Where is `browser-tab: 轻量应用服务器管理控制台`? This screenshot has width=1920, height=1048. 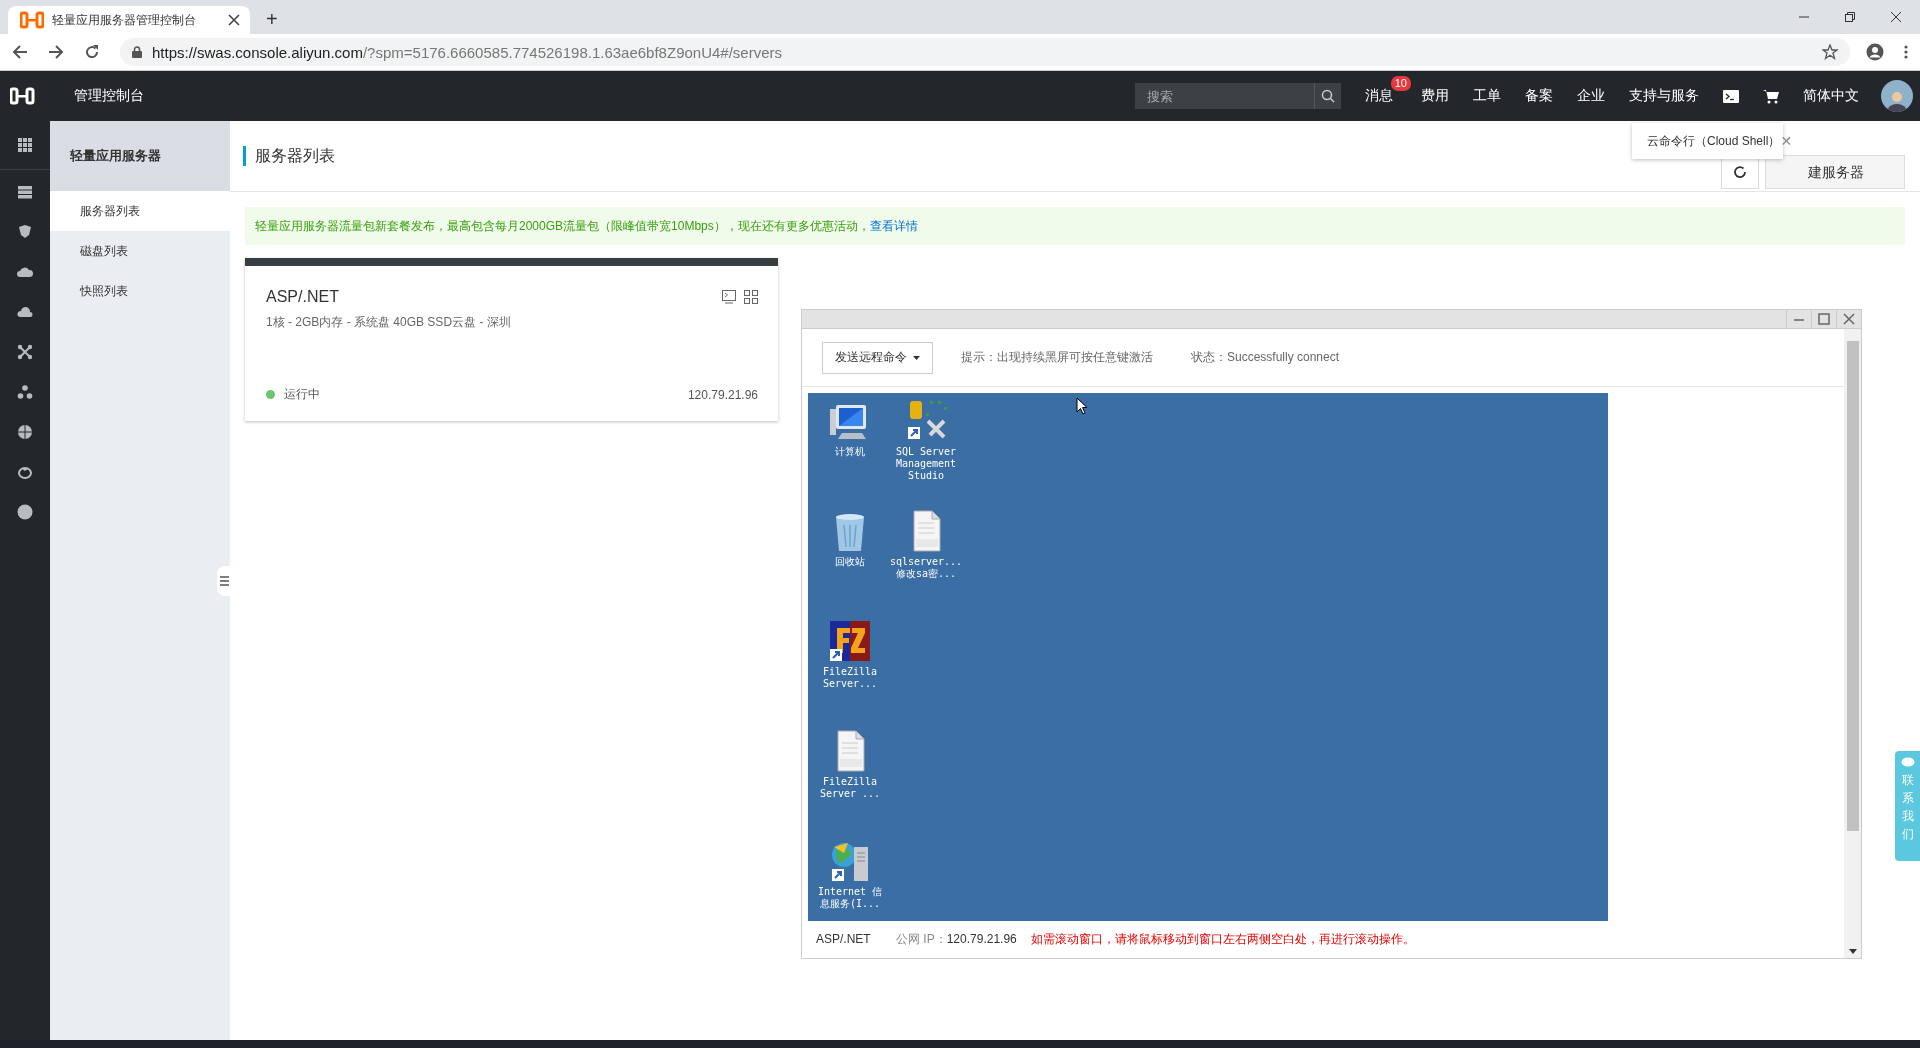
browser-tab: 轻量应用服务器管理控制台 is located at coordinates (129, 20).